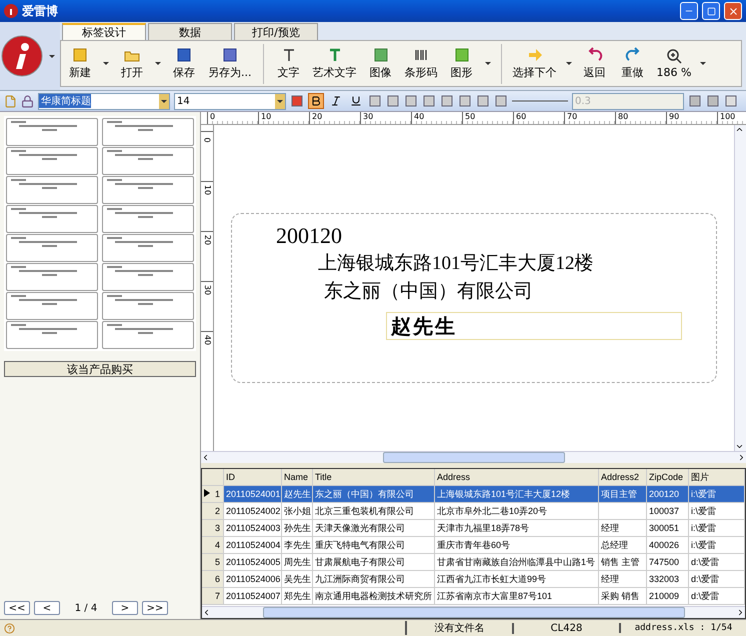 Image resolution: width=746 pixels, height=636 pixels. I want to click on minimize-button, so click(689, 11).